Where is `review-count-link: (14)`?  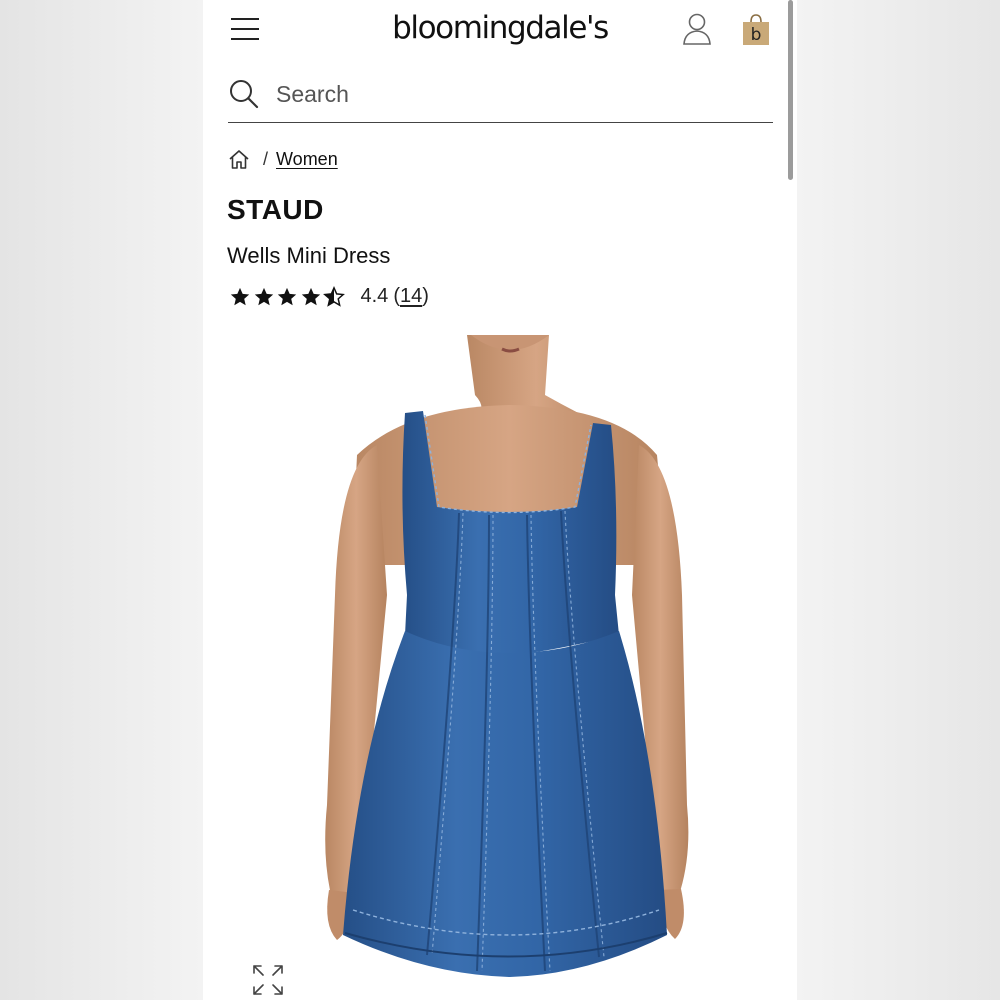 review-count-link: (14) is located at coordinates (411, 296).